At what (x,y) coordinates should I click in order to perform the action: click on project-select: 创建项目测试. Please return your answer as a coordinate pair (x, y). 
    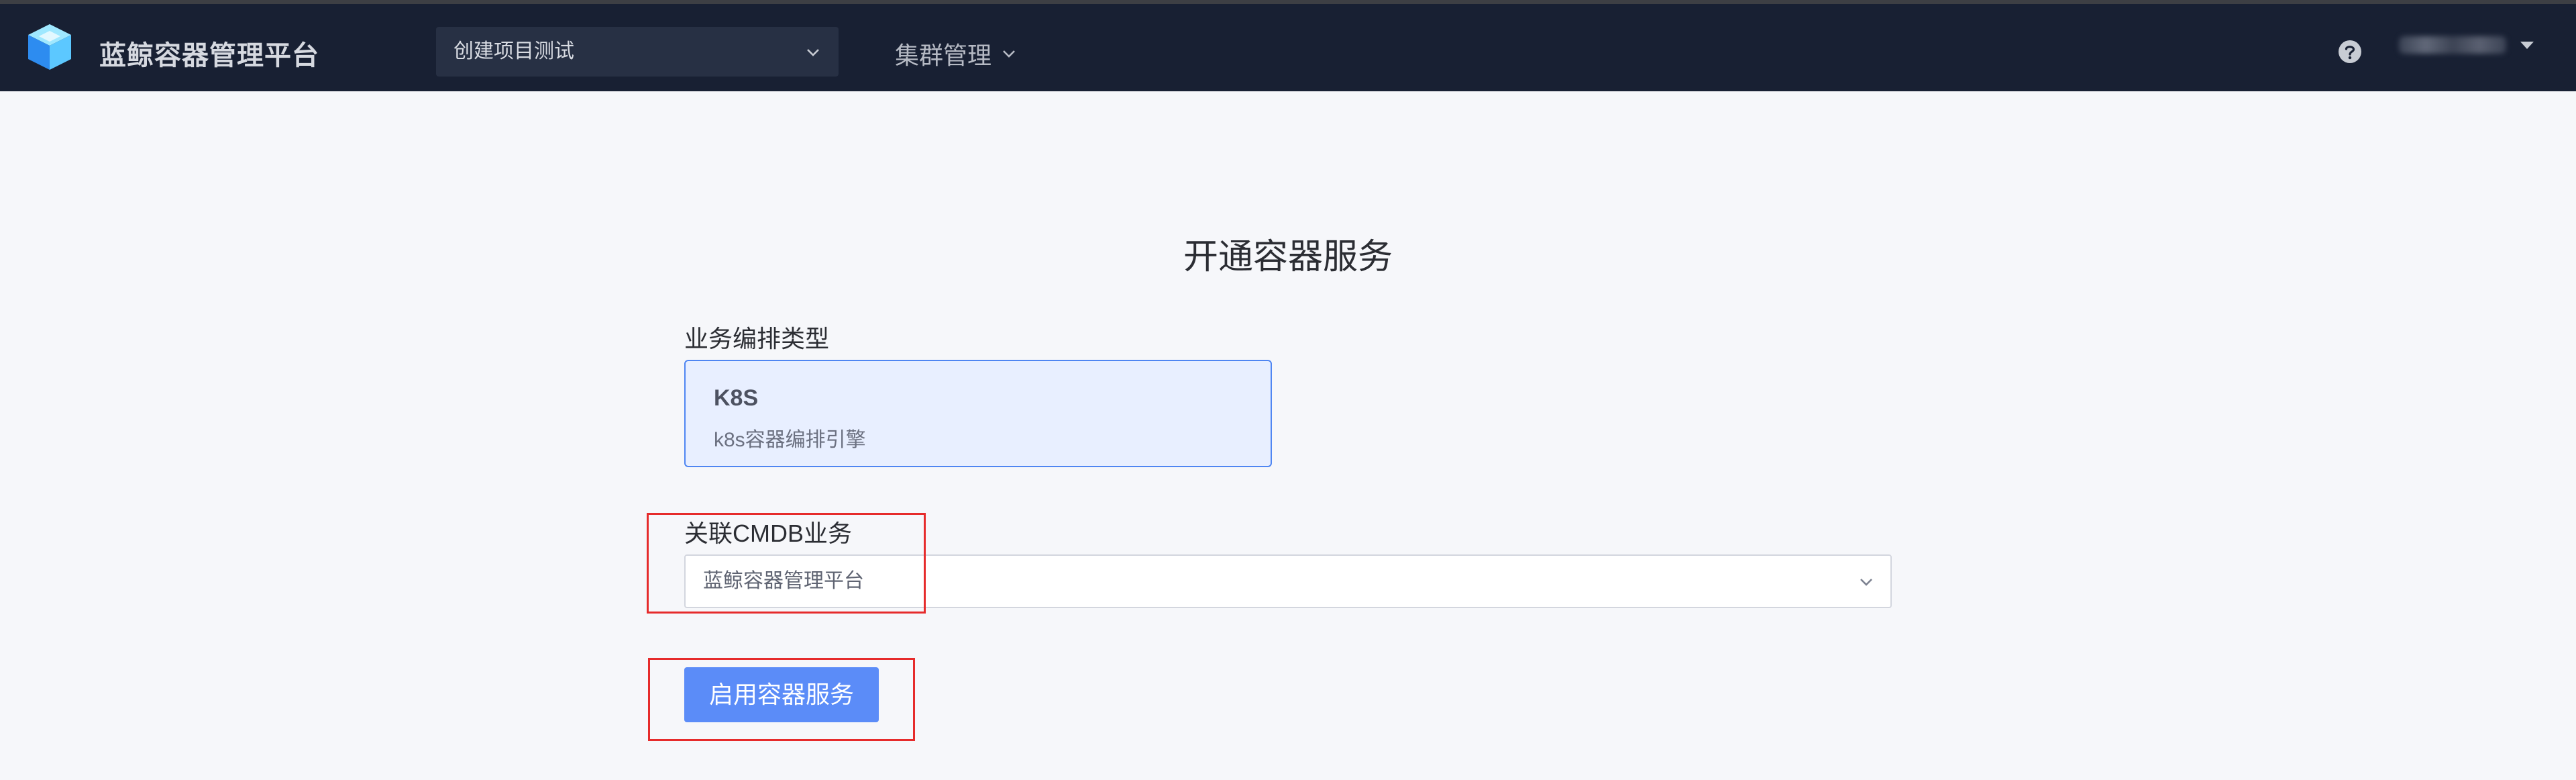
    Looking at the image, I should click on (637, 52).